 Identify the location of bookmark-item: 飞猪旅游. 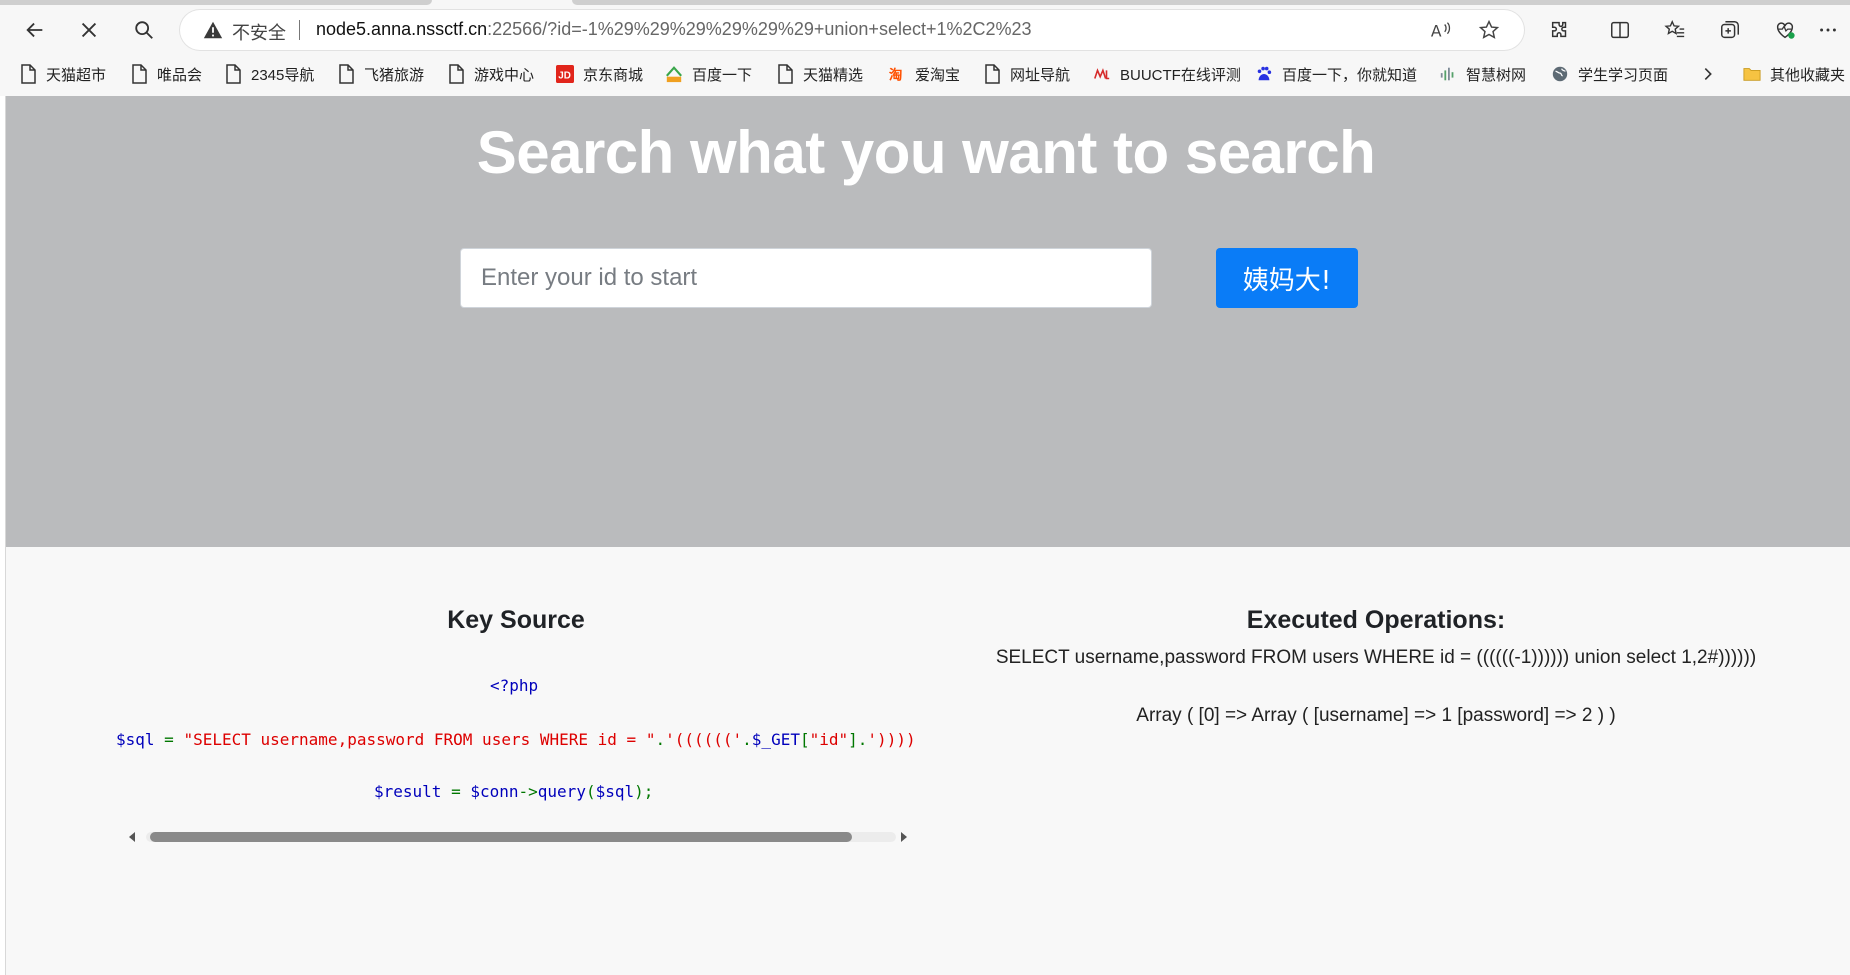
(380, 74).